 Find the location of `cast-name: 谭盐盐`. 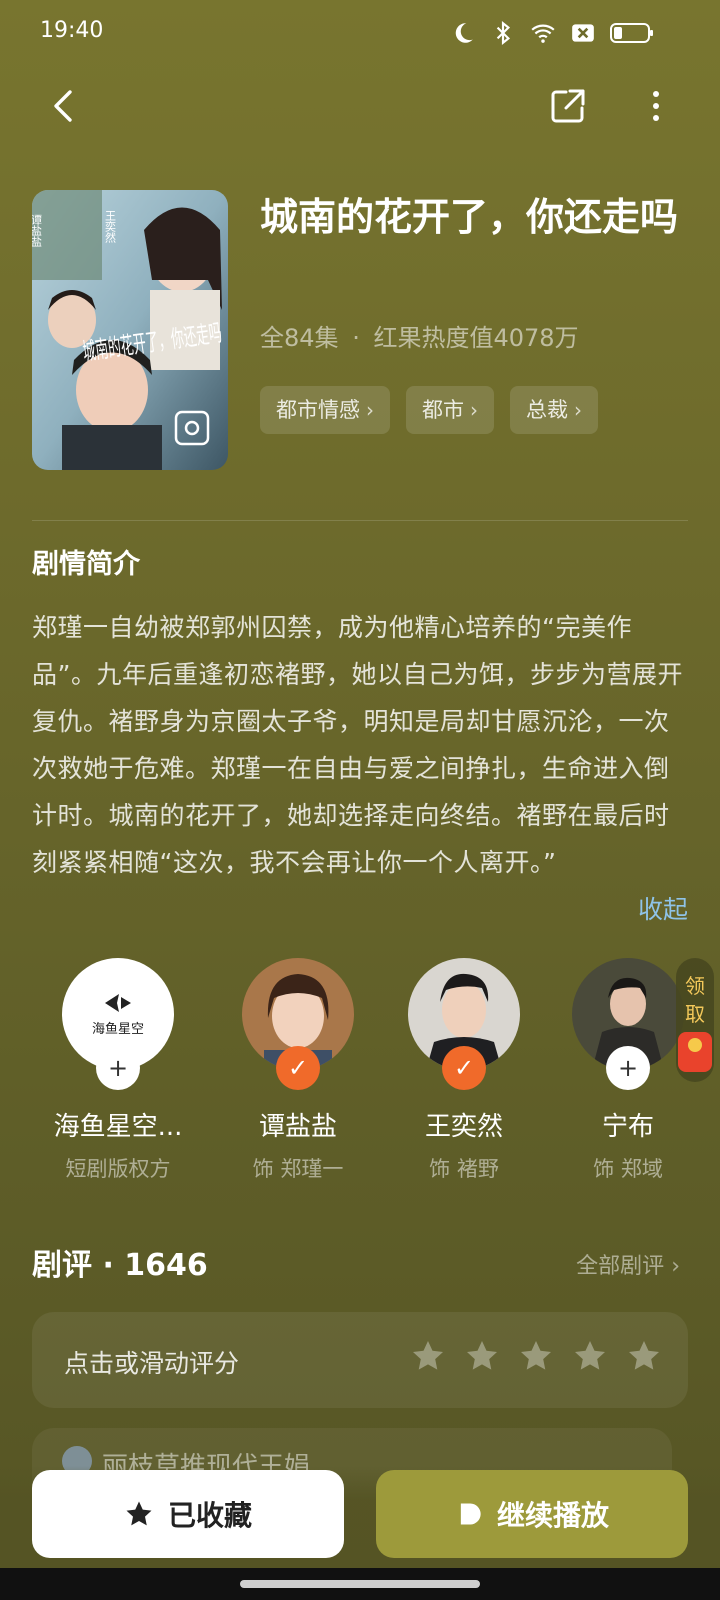

cast-name: 谭盐盐 is located at coordinates (297, 1127).